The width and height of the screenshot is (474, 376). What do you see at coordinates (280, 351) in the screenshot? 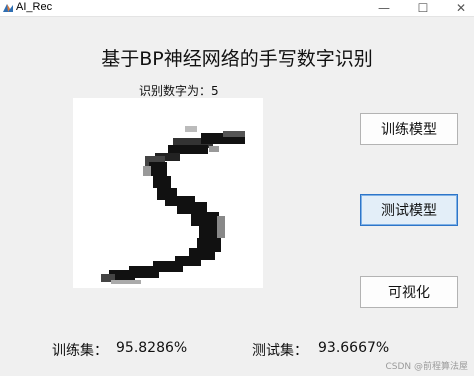
I see `test-accuracy-label: 测试集：` at bounding box center [280, 351].